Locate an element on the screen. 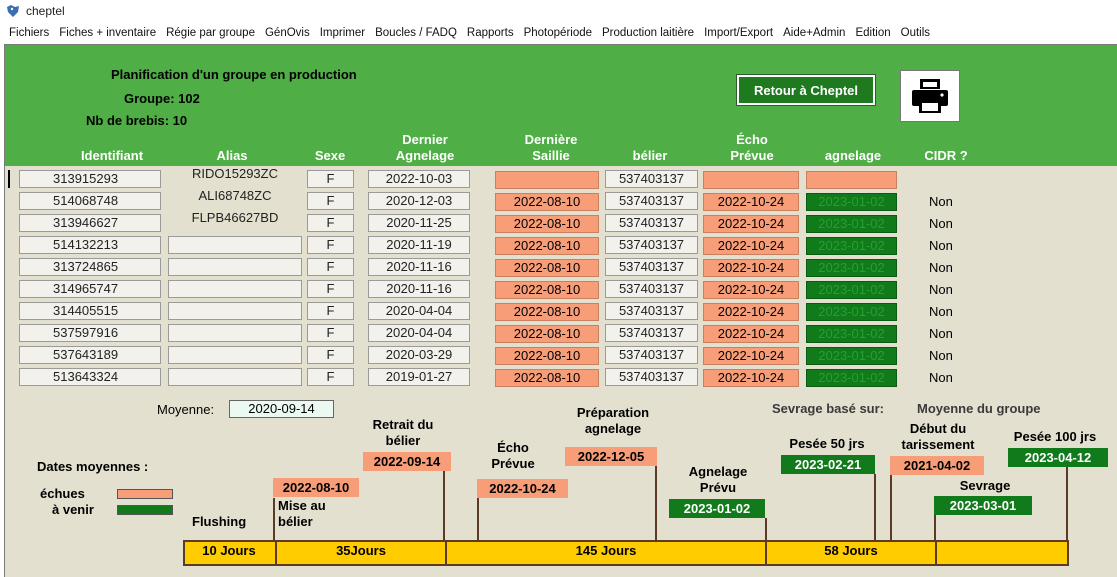 This screenshot has height=577, width=1117. menu-item: Fichiers is located at coordinates (29, 33).